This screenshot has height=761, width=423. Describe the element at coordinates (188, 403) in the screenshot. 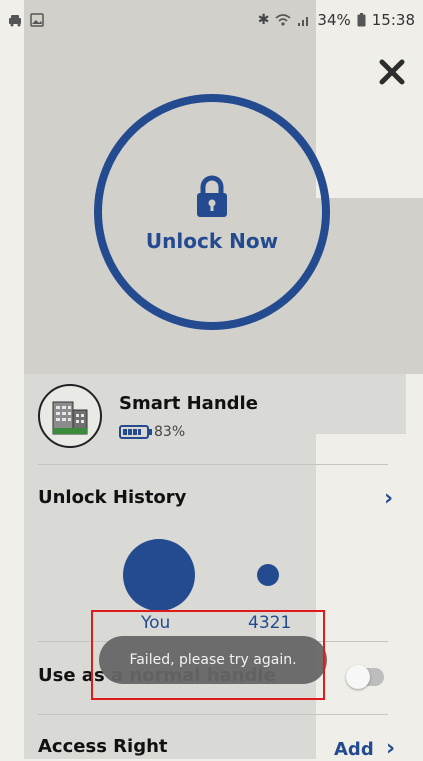

I see `device-name: Smart Handle` at that location.